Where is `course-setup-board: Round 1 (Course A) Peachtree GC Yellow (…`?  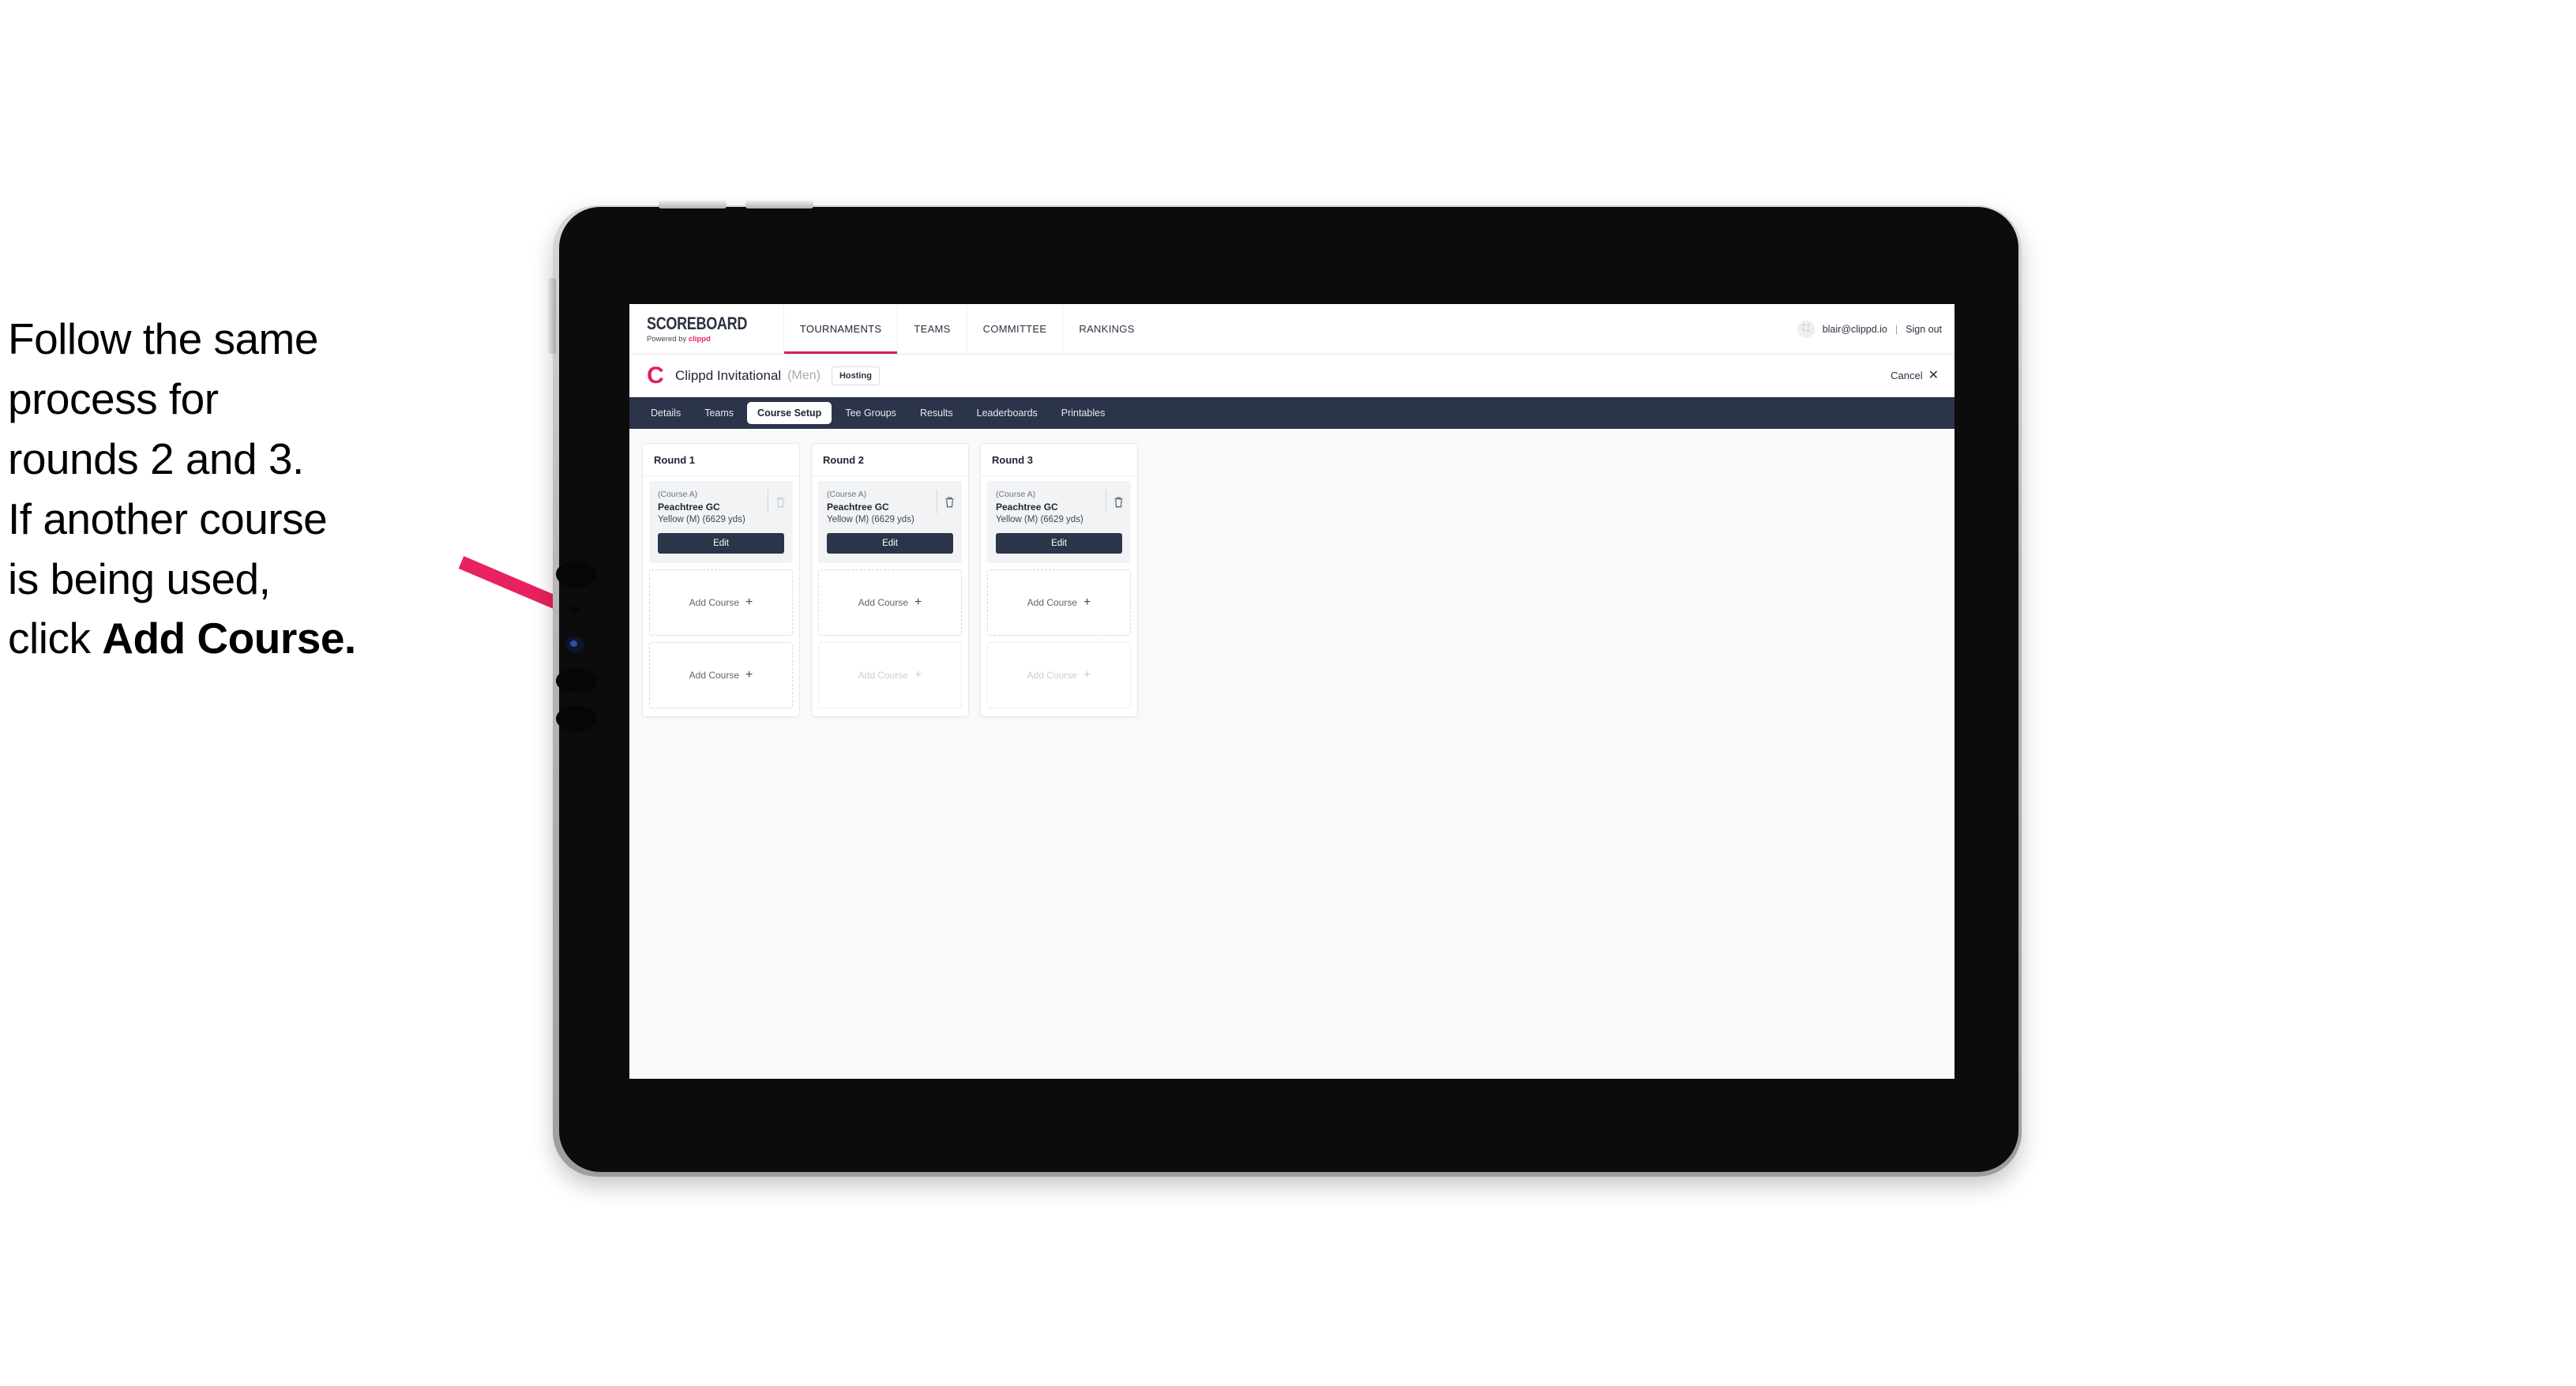
course-setup-board: Round 1 (Course A) Peachtree GC Yellow (… is located at coordinates (1292, 580).